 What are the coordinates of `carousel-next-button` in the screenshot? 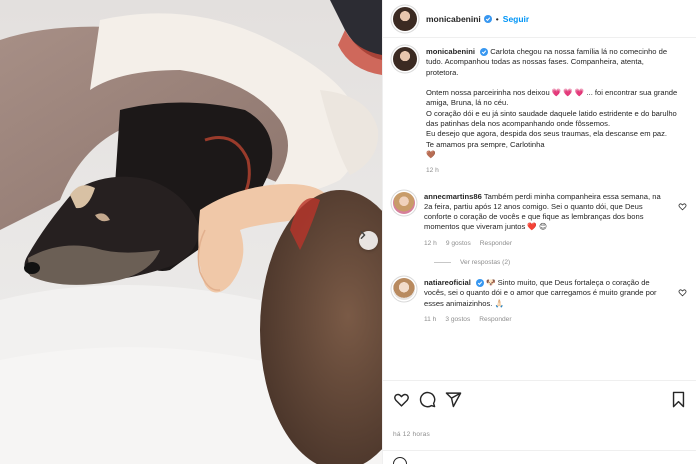 It's located at (368, 240).